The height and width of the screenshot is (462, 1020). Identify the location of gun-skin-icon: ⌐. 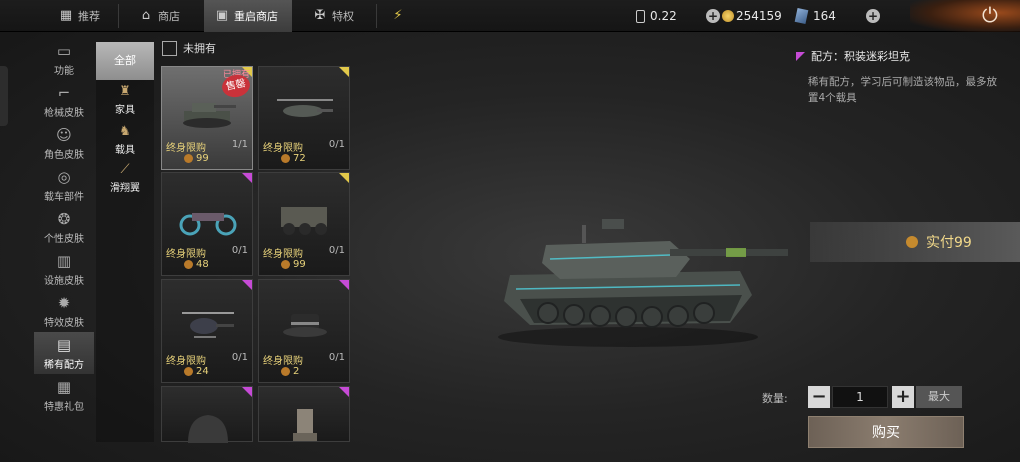
(64, 93).